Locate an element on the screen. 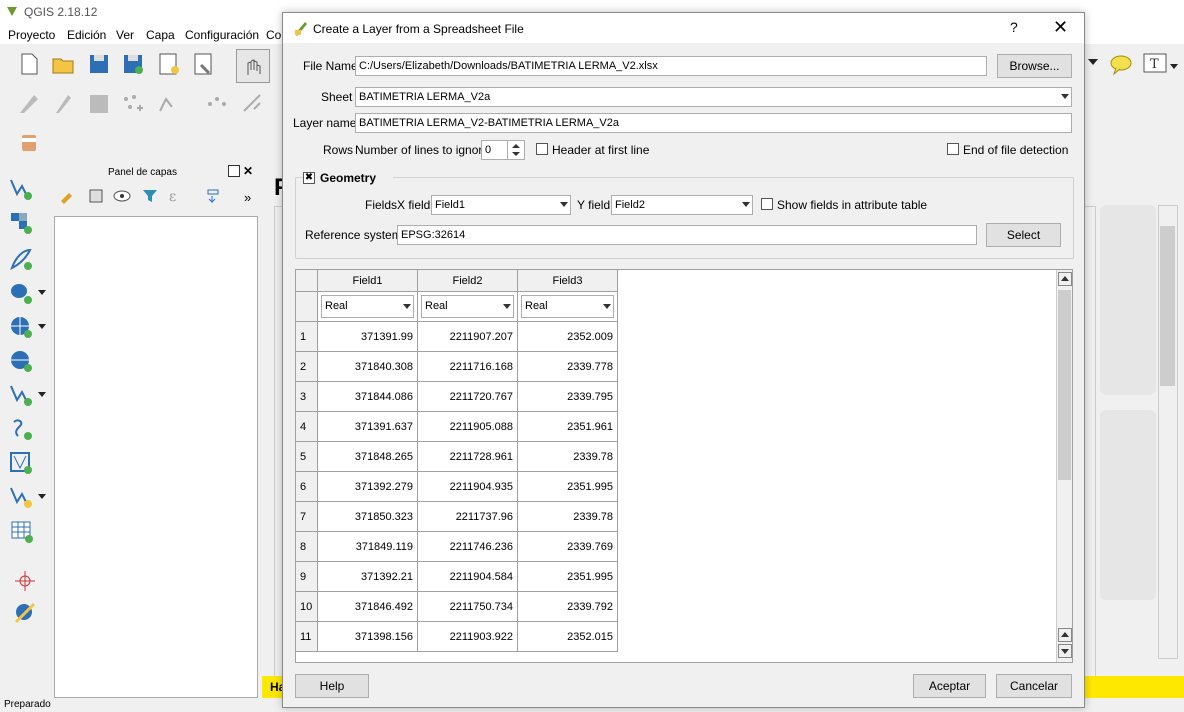  y-field-select: Field2 is located at coordinates (682, 205).